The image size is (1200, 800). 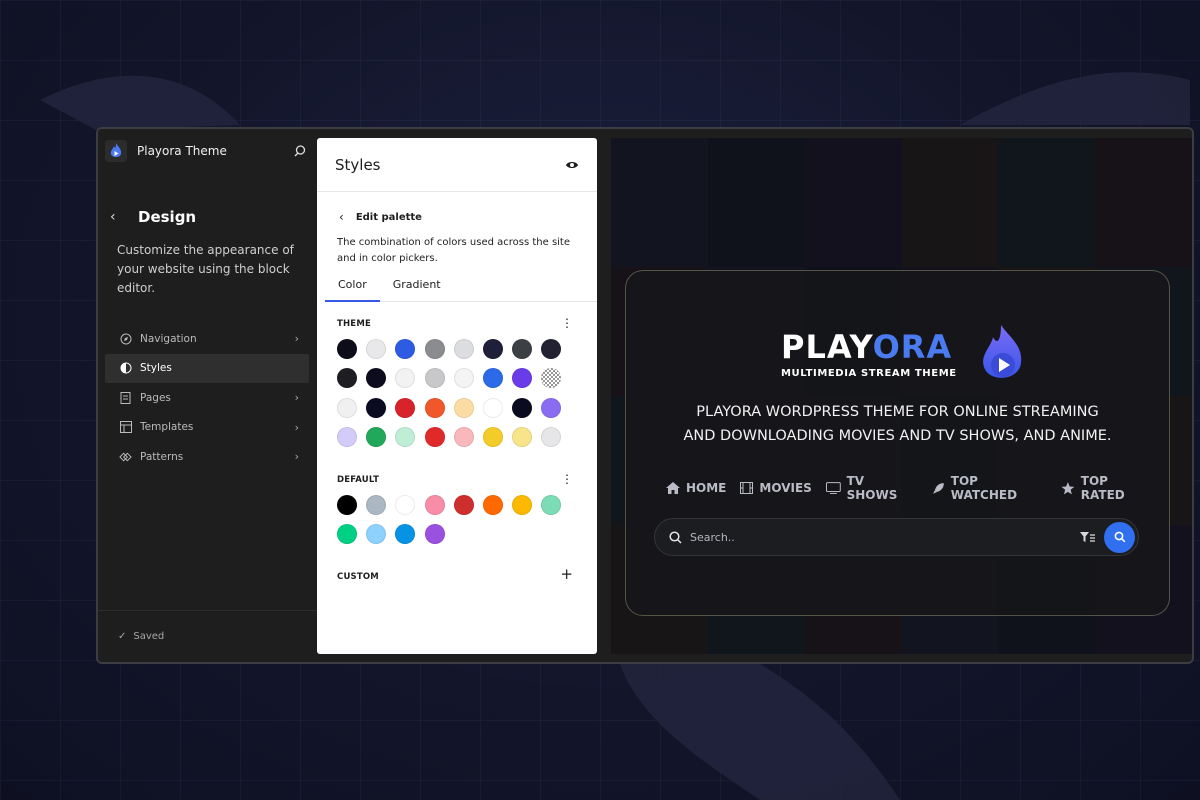 What do you see at coordinates (207, 457) in the screenshot?
I see `sidebar-item-patterns: Patterns ›` at bounding box center [207, 457].